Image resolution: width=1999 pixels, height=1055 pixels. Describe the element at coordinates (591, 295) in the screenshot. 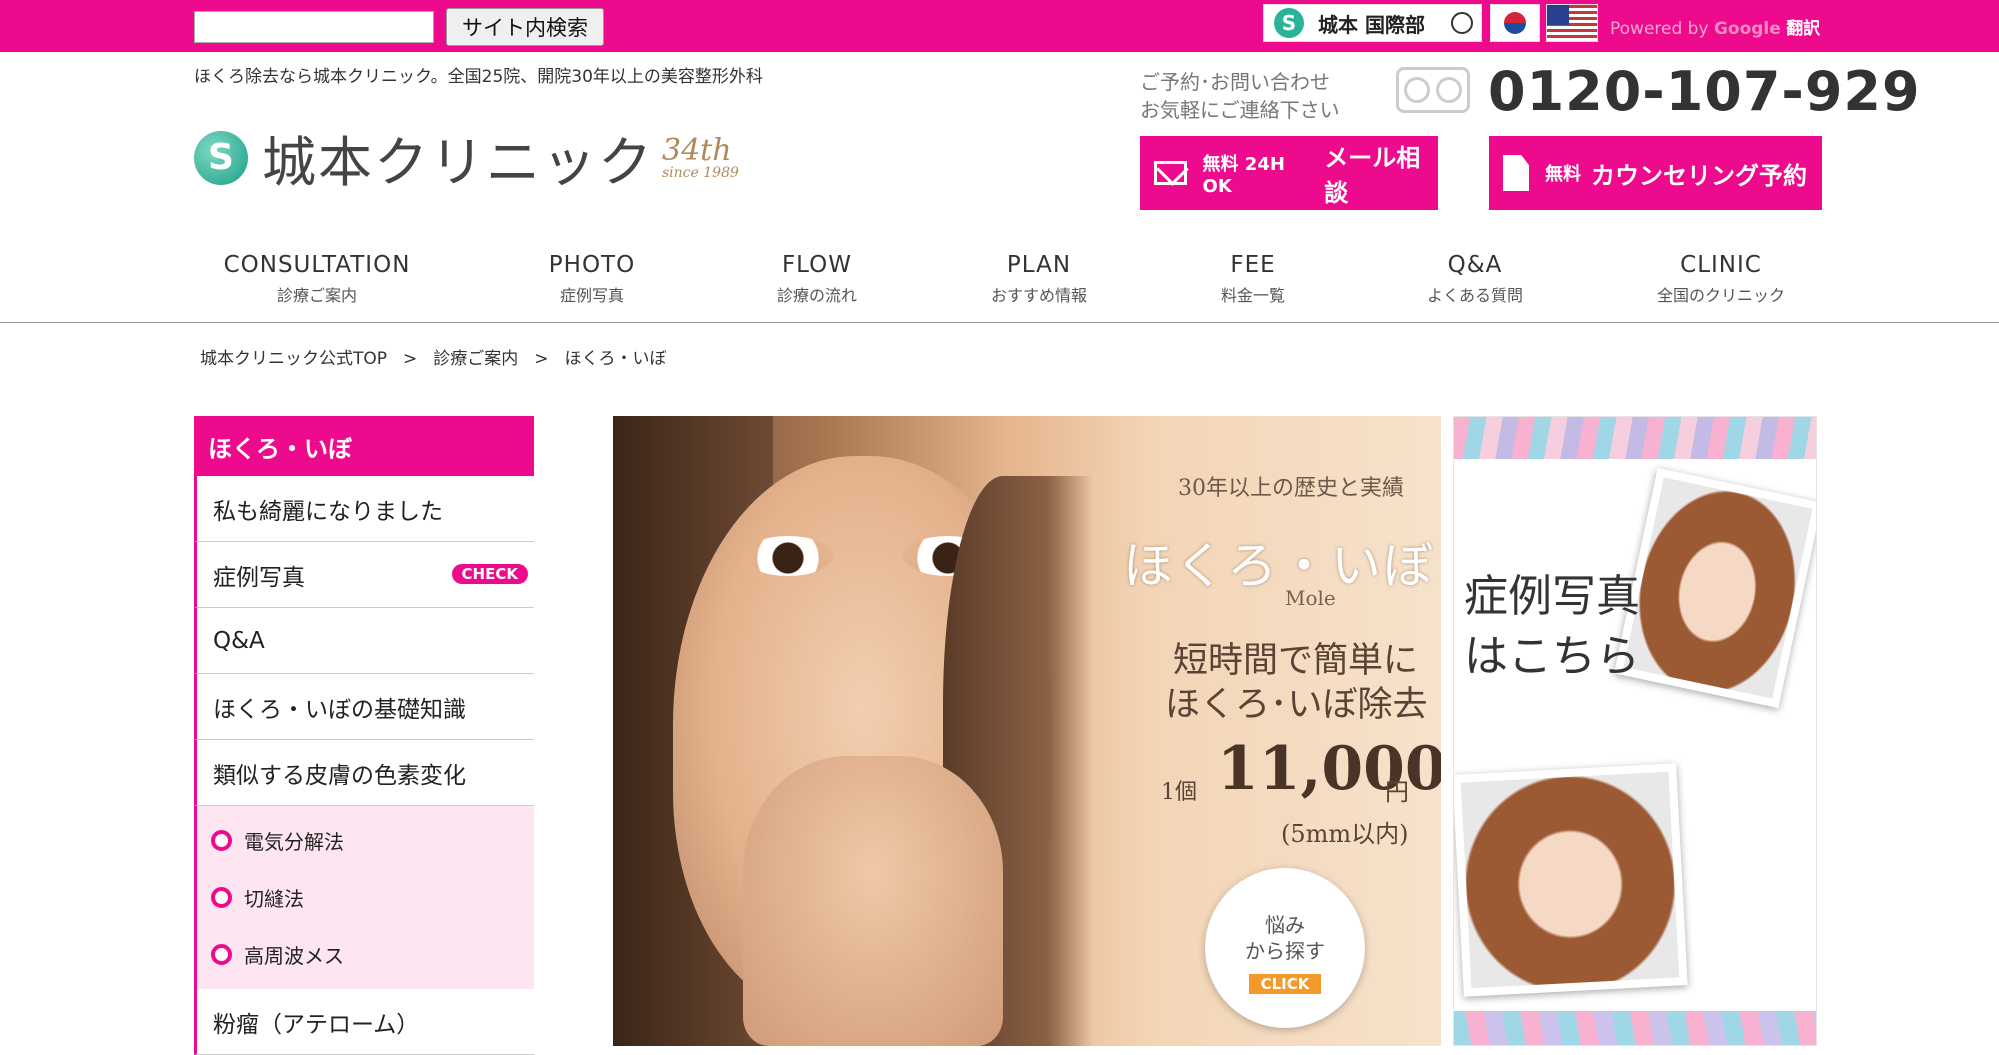

I see `nav-jp-label: 症例写真` at that location.